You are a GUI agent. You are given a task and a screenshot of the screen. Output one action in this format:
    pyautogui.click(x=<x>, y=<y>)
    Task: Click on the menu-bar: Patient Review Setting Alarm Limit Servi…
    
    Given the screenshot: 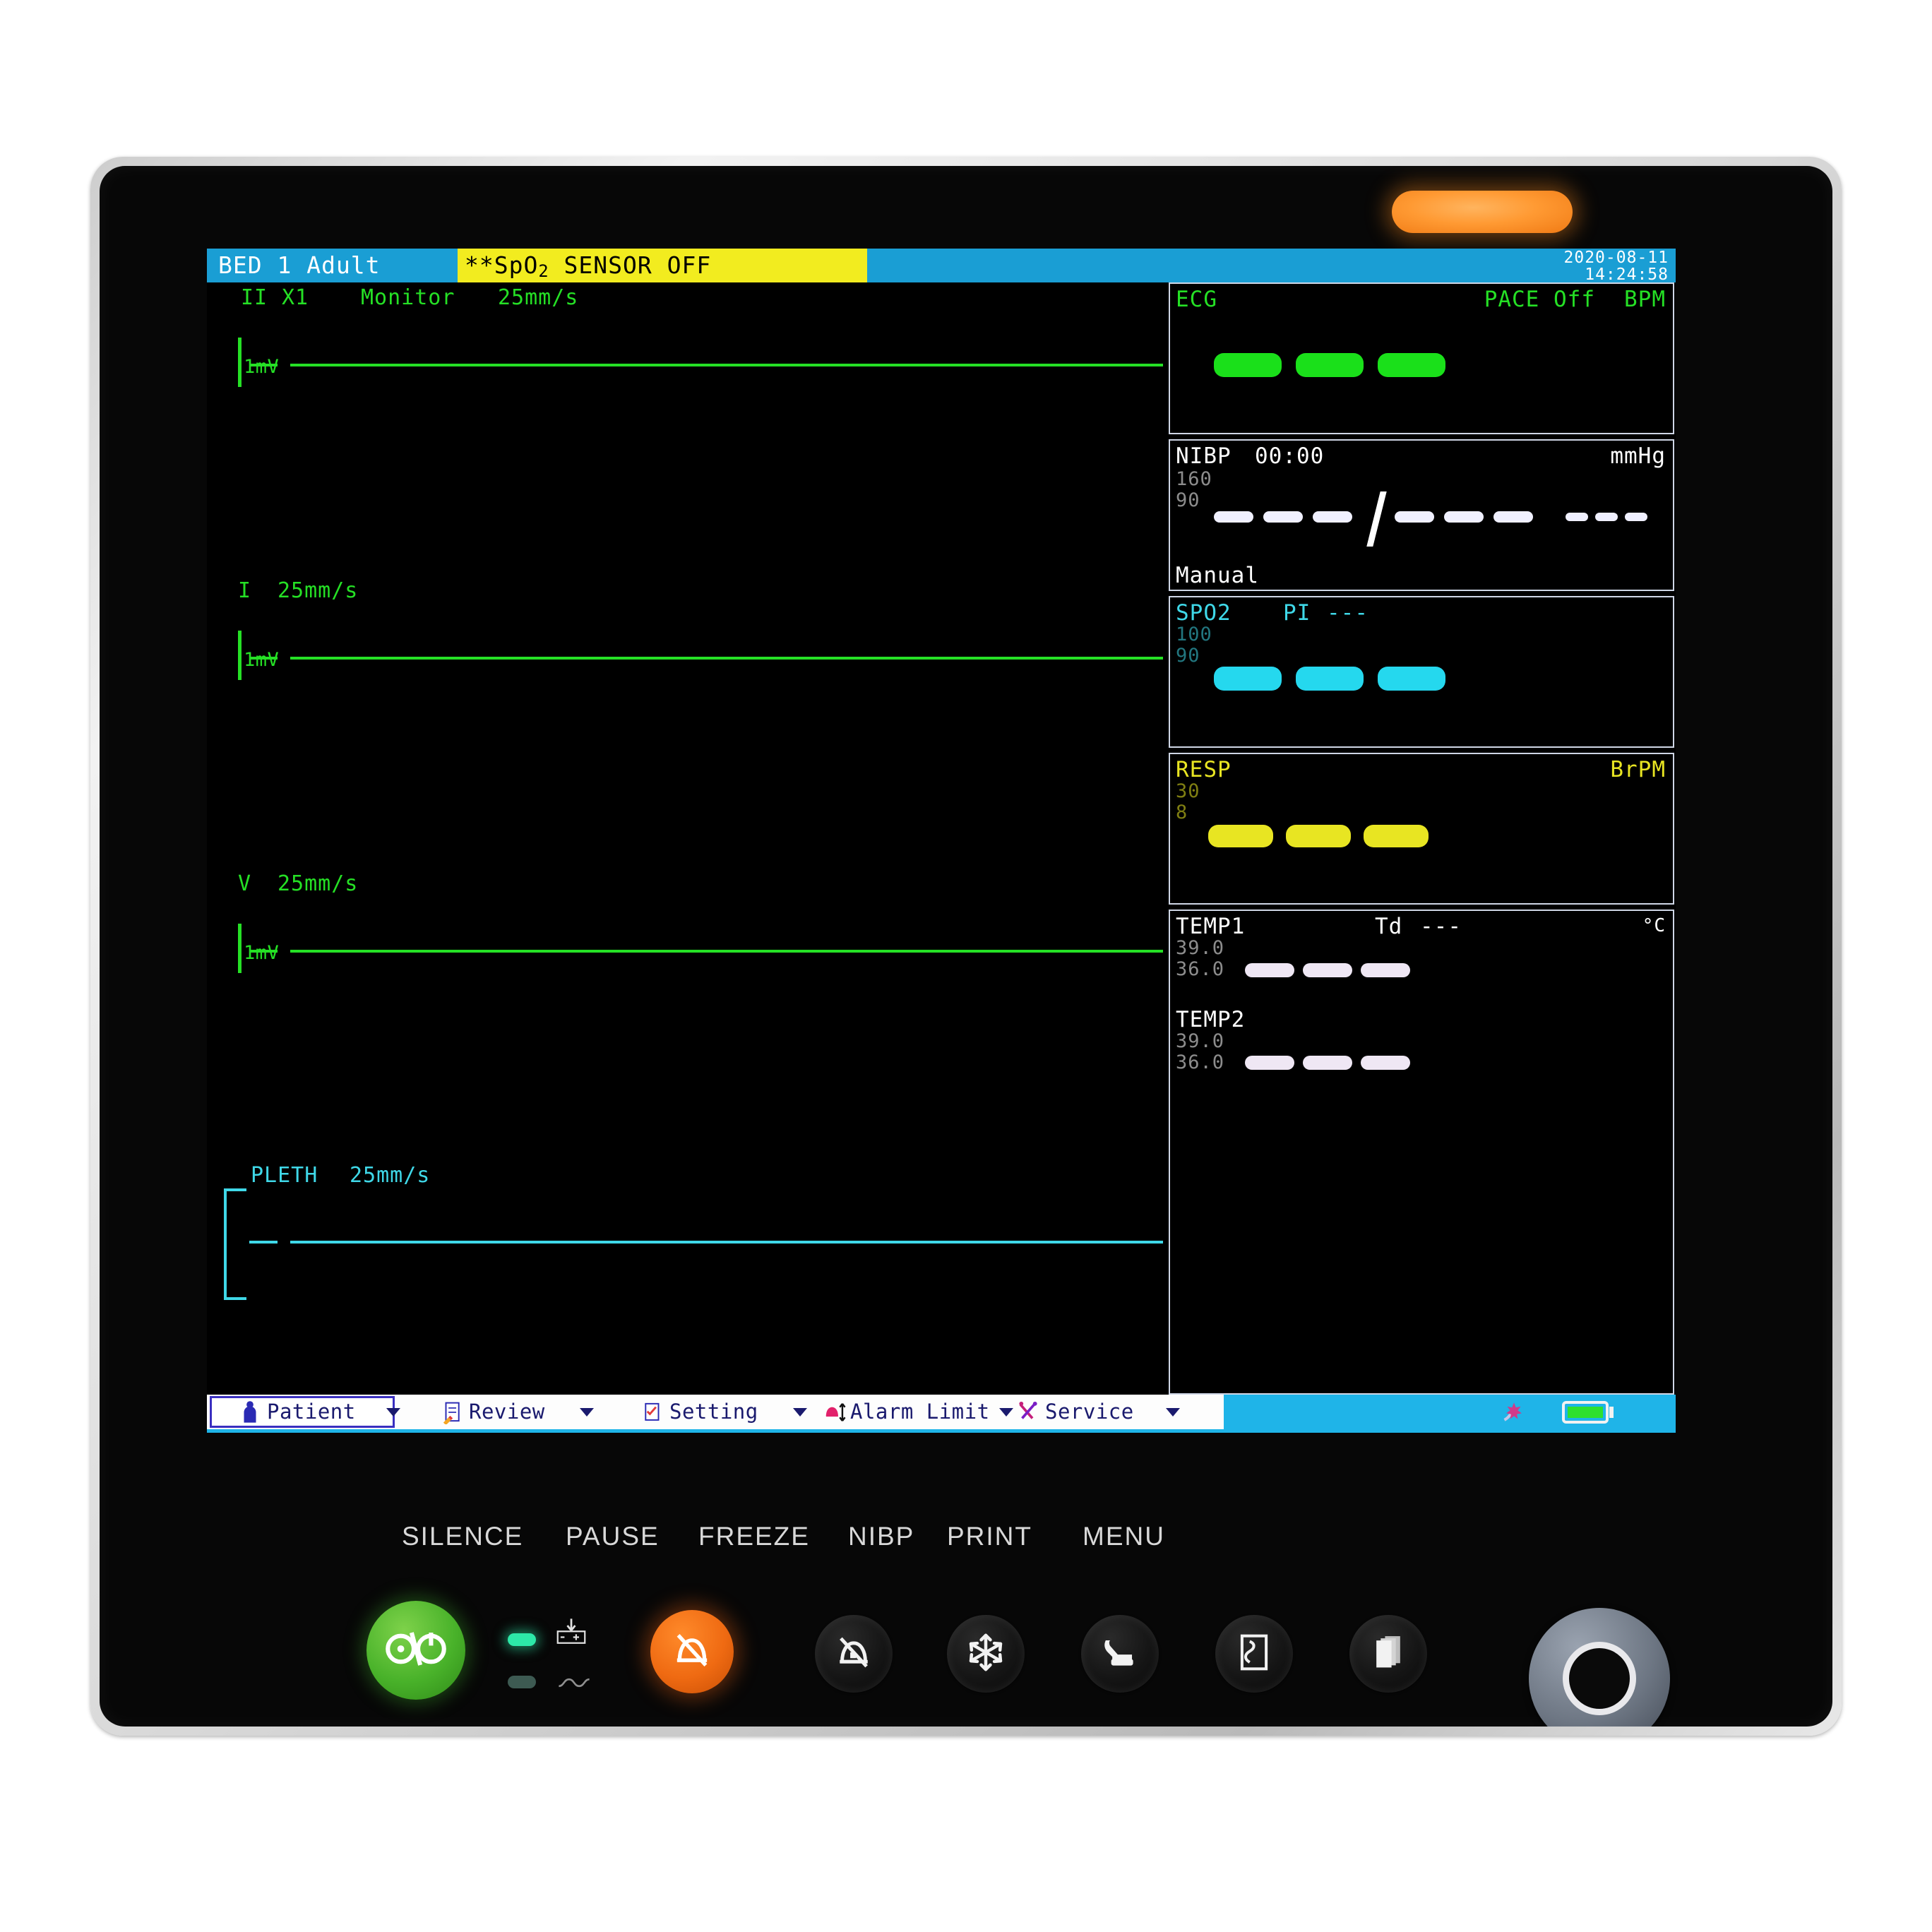 What is the action you would take?
    pyautogui.click(x=941, y=1414)
    